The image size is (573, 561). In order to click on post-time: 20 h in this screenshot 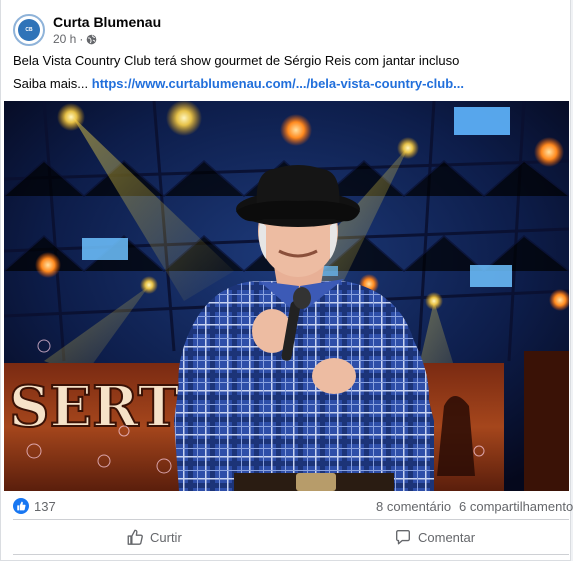, I will do `click(64, 39)`.